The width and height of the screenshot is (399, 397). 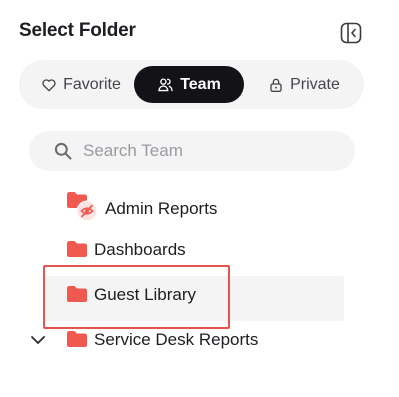 I want to click on folder-hidden-icon, so click(x=82, y=207).